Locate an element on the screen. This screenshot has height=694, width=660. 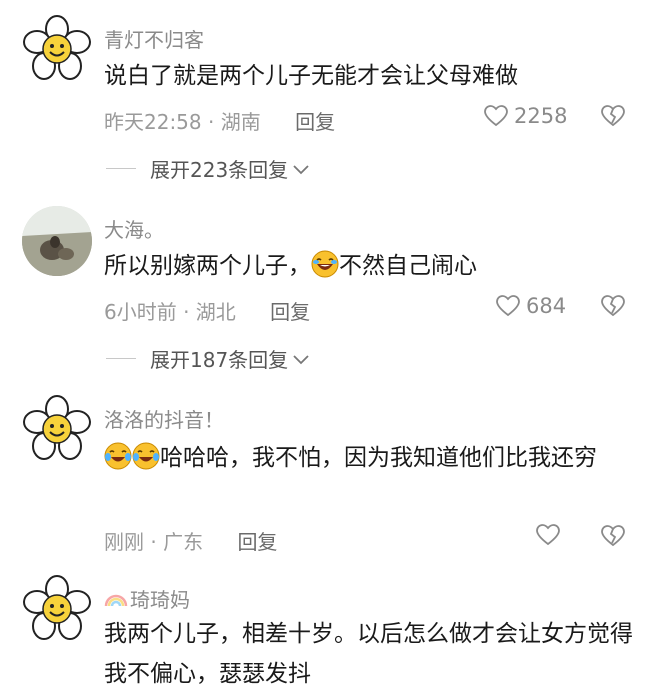
comment-time-location: 昨天22:58 · 湖南 is located at coordinates (182, 122).